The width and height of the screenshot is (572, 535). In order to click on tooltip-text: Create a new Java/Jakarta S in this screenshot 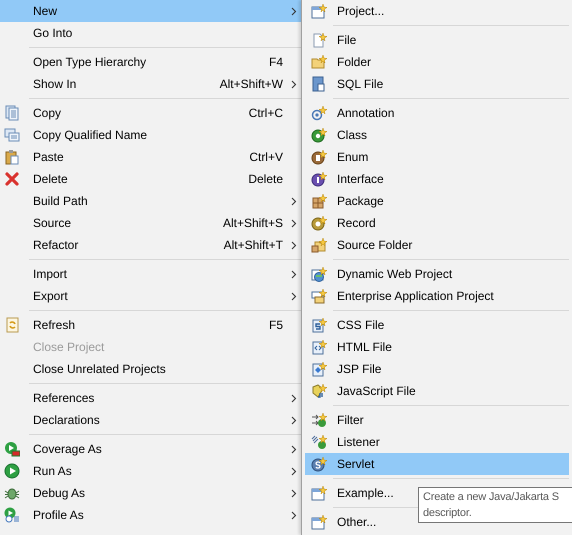, I will do `click(491, 497)`.